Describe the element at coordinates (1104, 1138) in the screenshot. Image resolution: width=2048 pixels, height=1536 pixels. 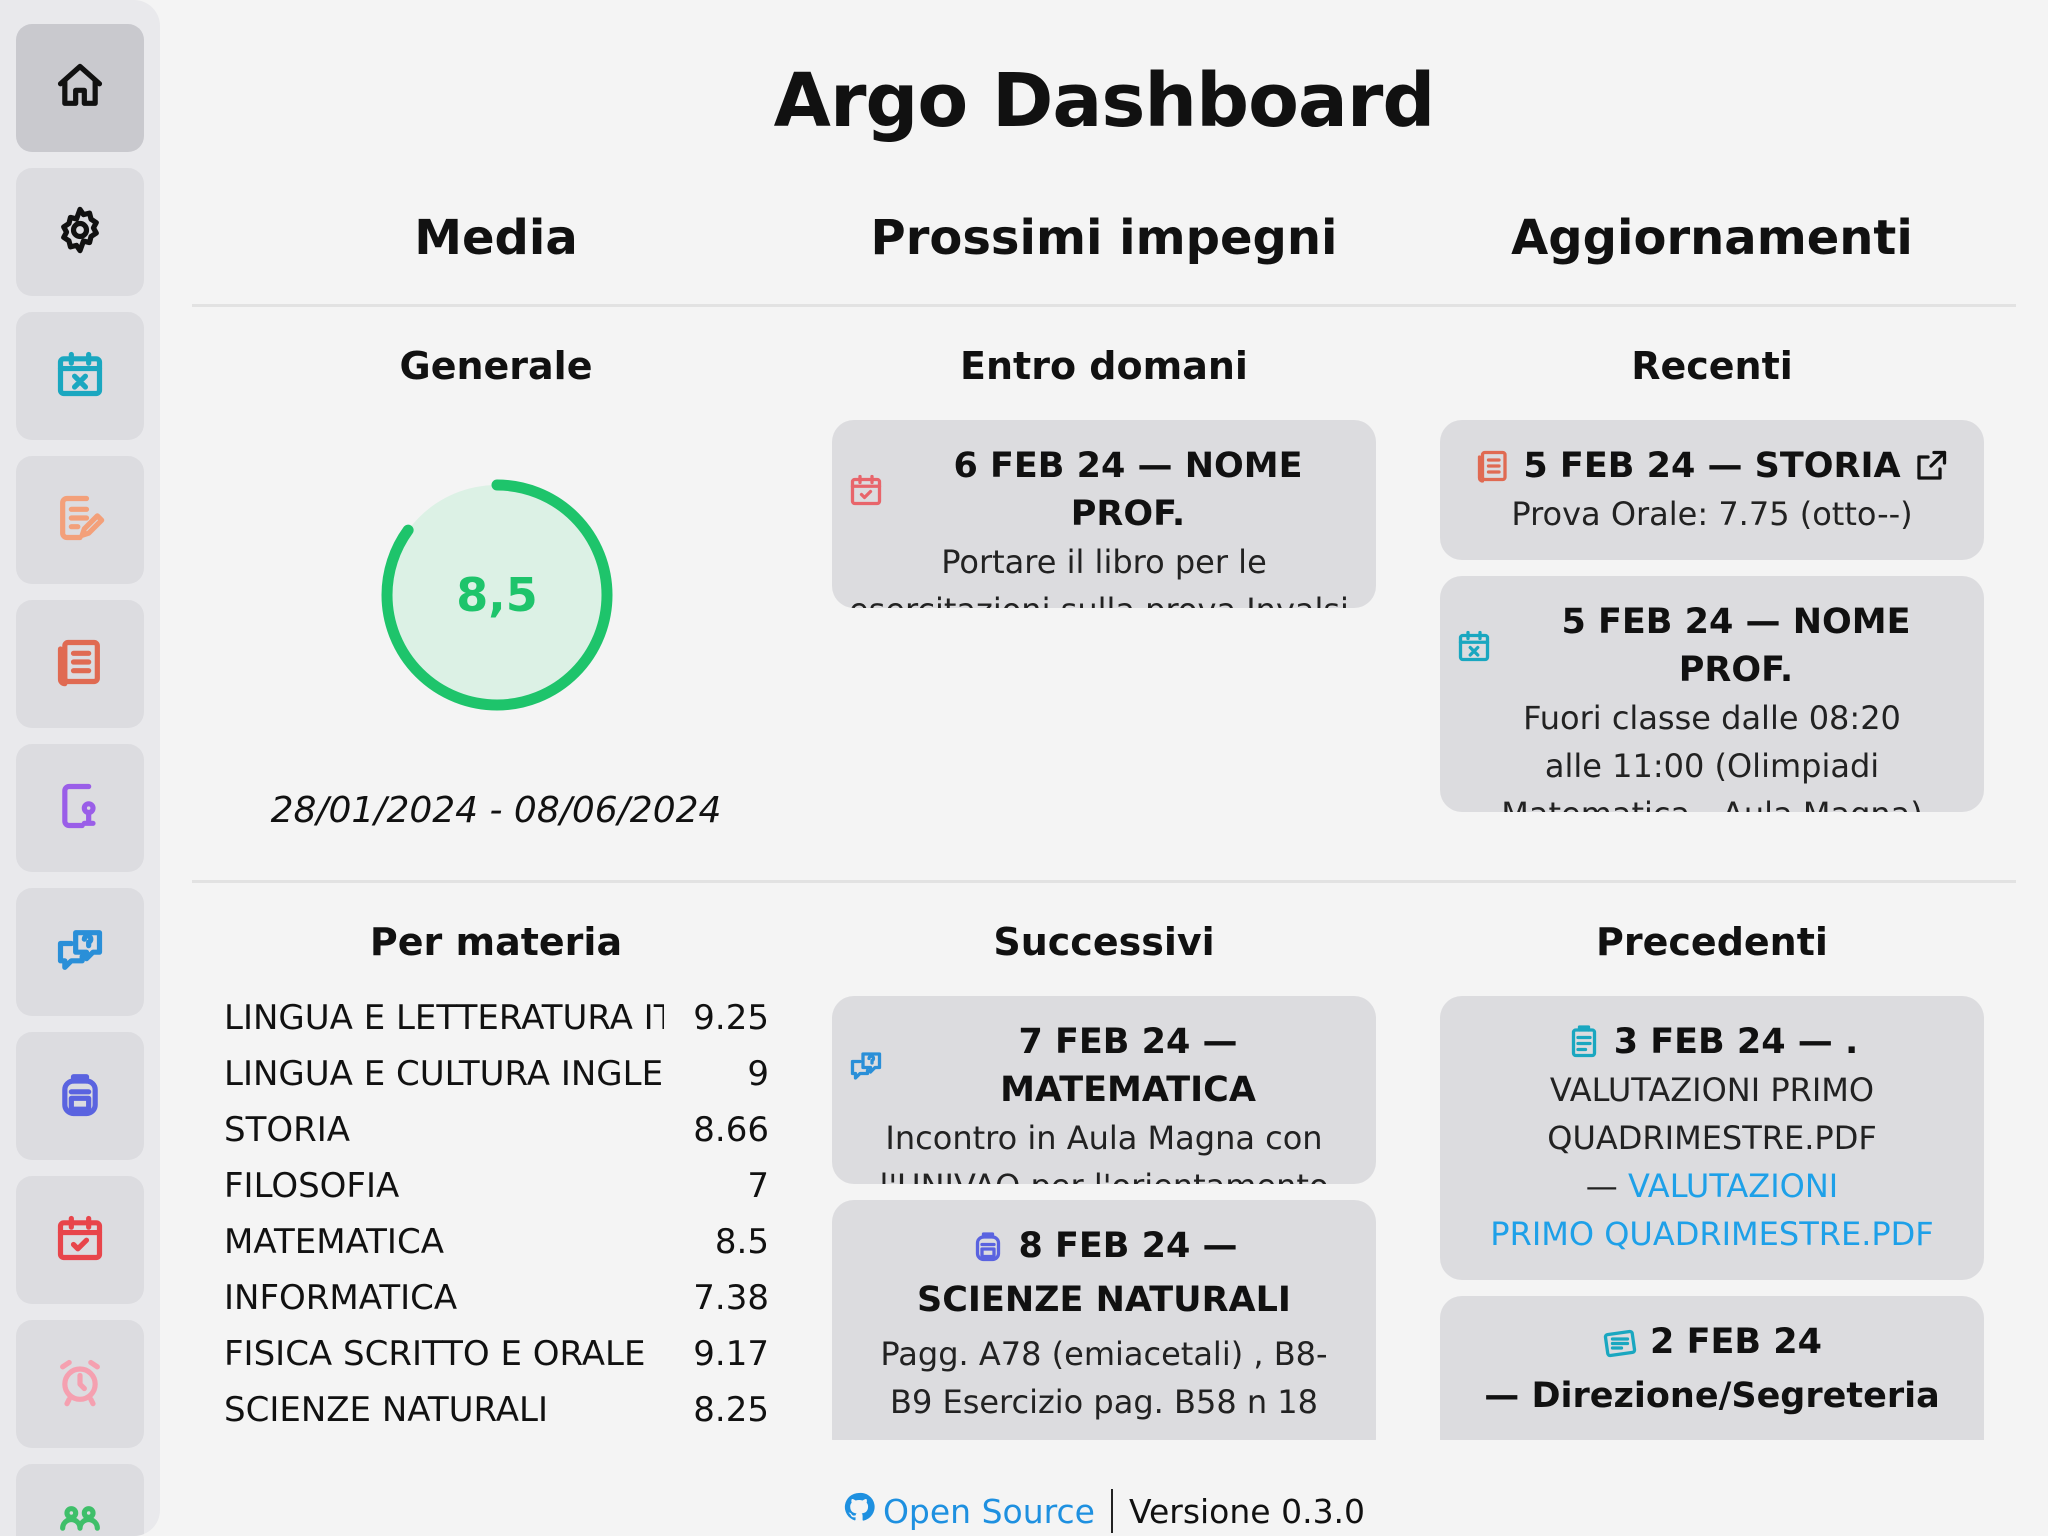
I see `event-text: Incontro in Aula Magna con` at that location.